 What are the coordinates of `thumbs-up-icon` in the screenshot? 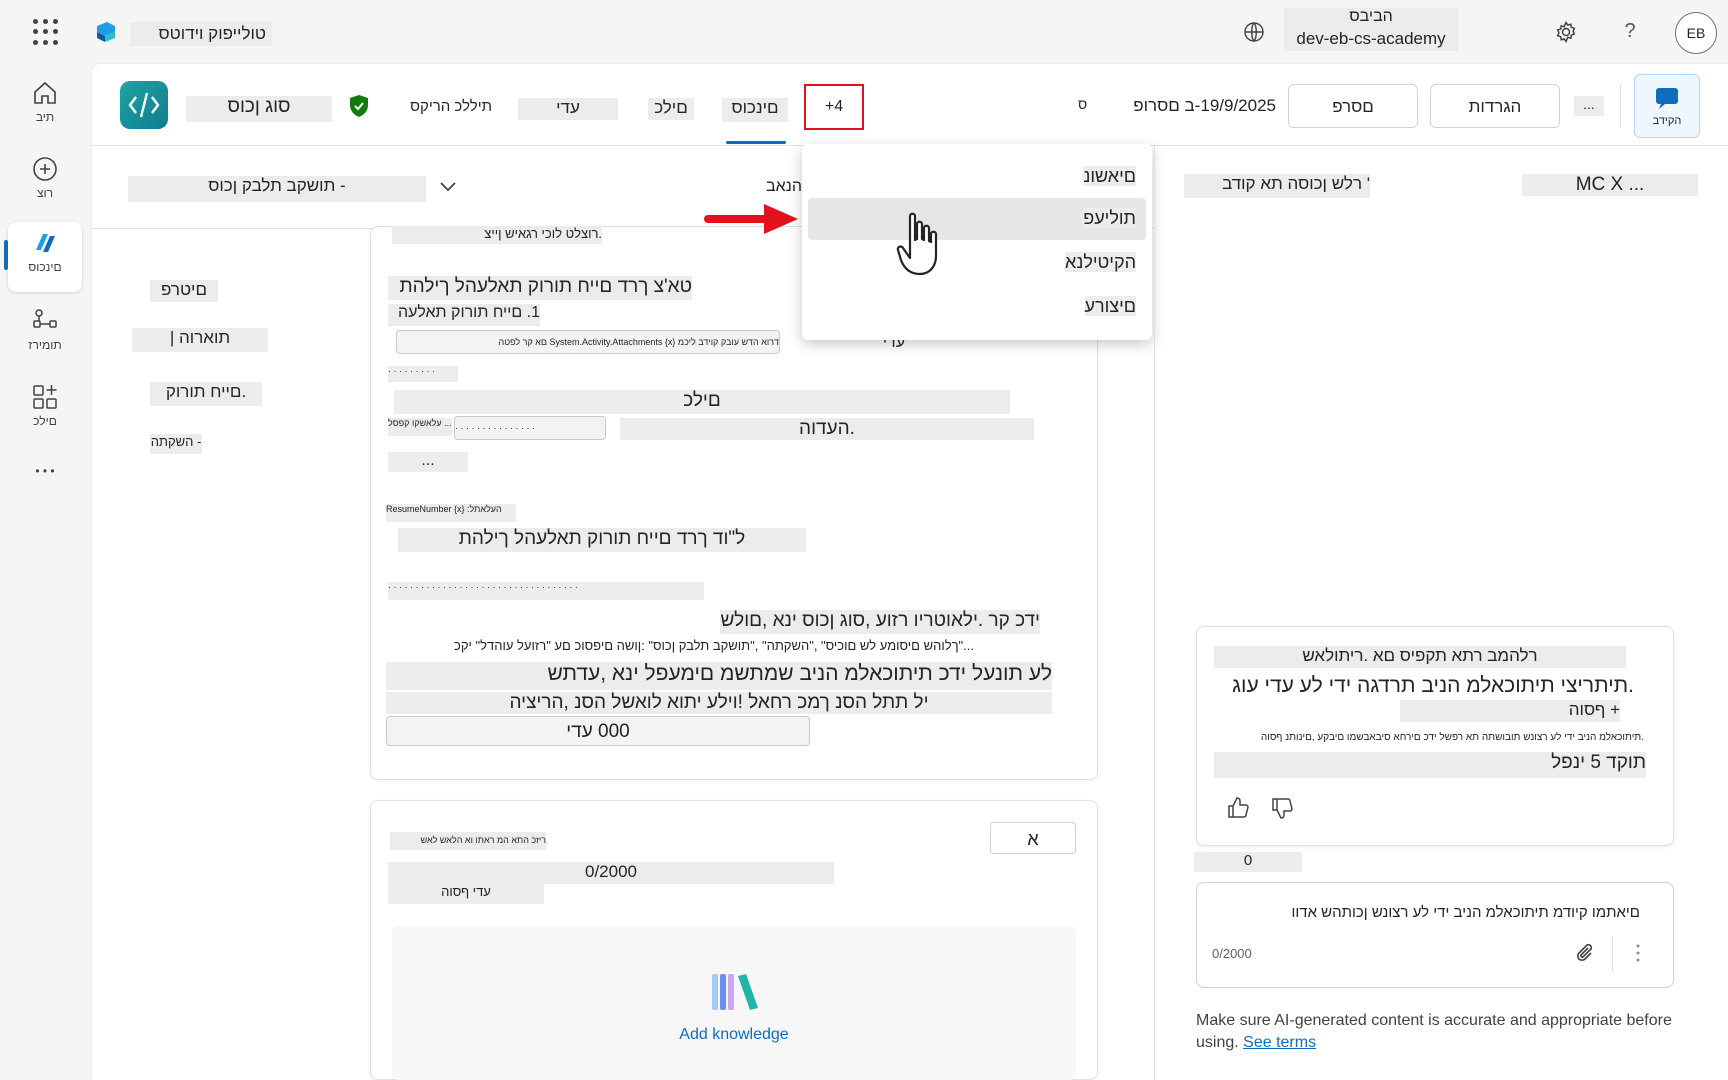 It's located at (1238, 808).